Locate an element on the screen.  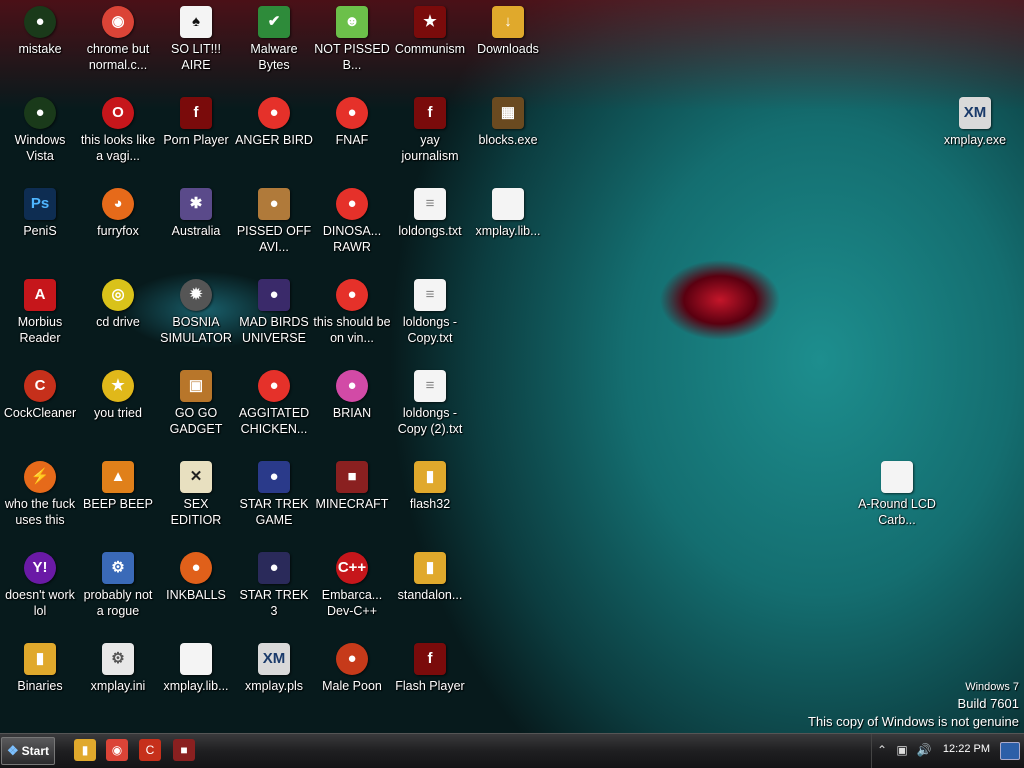
watermark-genuine: This copy of Windows is not genuine is located at coordinates (913, 721).